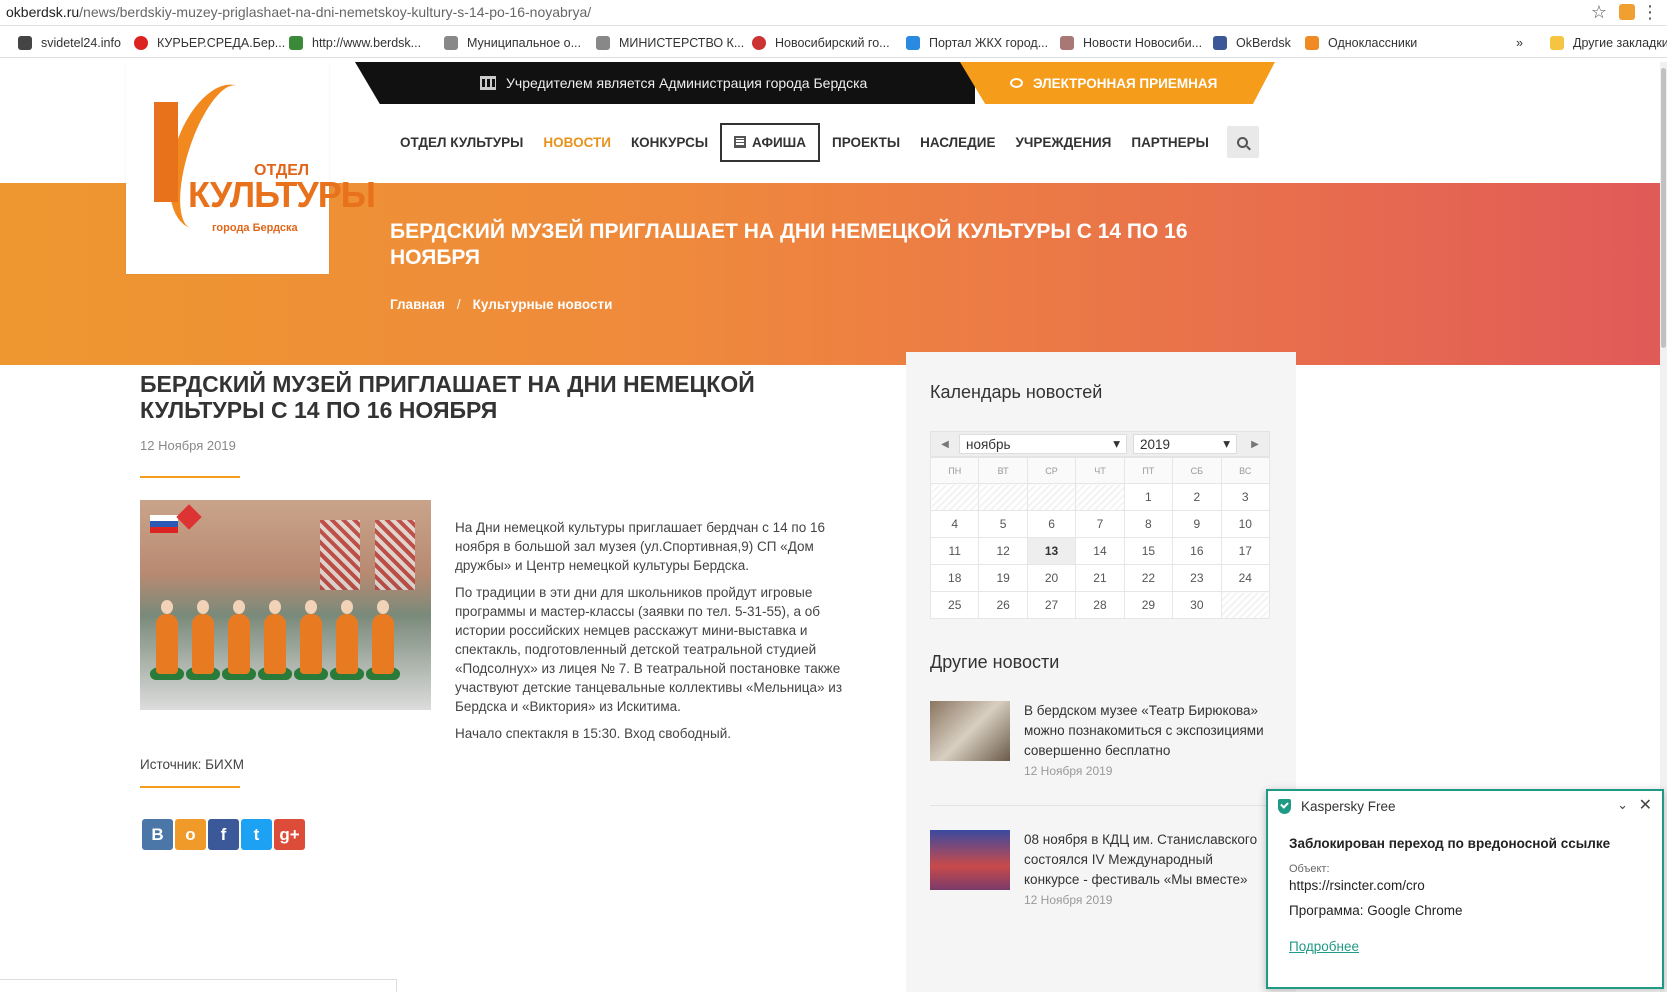 This screenshot has height=992, width=1667. I want to click on search-button, so click(1242, 142).